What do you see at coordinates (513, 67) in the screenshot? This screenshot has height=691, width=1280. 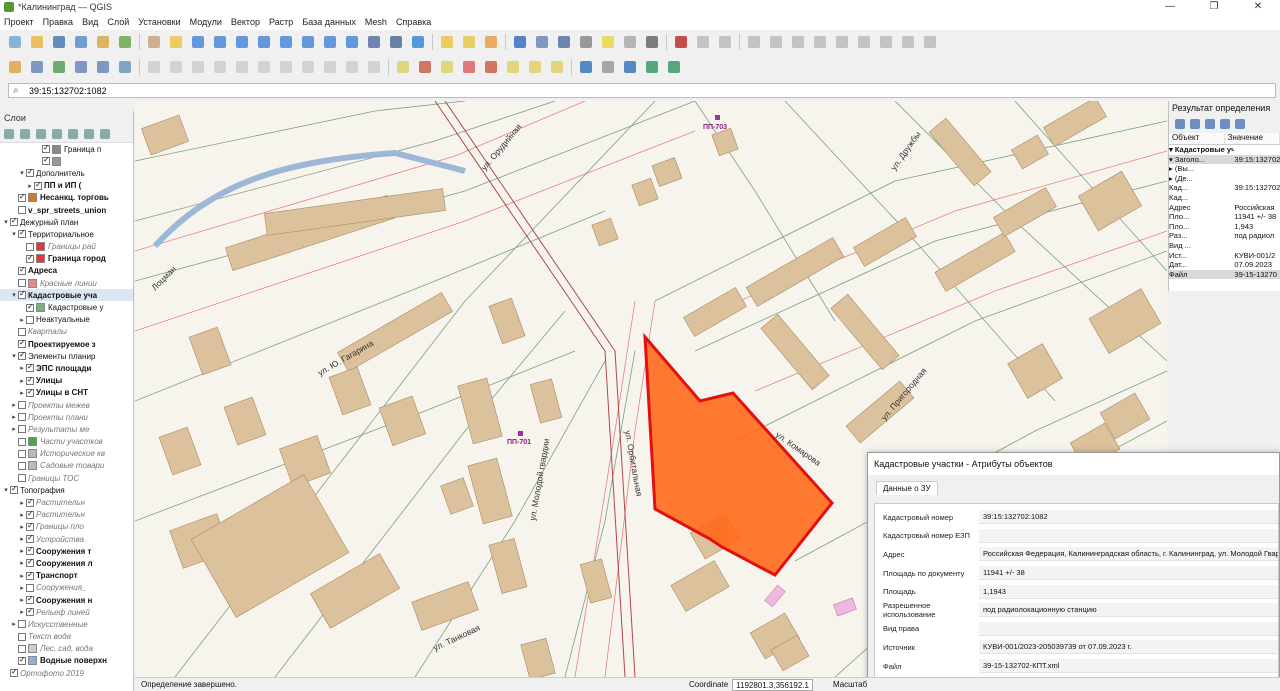 I see `label-move-icon` at bounding box center [513, 67].